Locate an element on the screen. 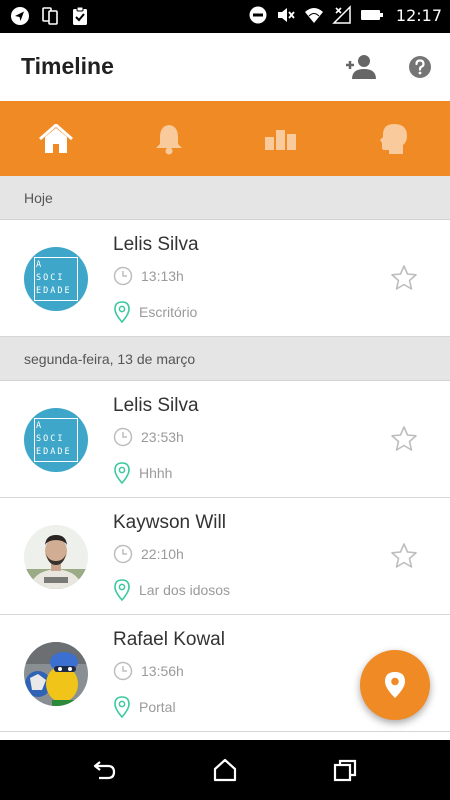 The image size is (450, 800). do-not-disturb-icon is located at coordinates (258, 15).